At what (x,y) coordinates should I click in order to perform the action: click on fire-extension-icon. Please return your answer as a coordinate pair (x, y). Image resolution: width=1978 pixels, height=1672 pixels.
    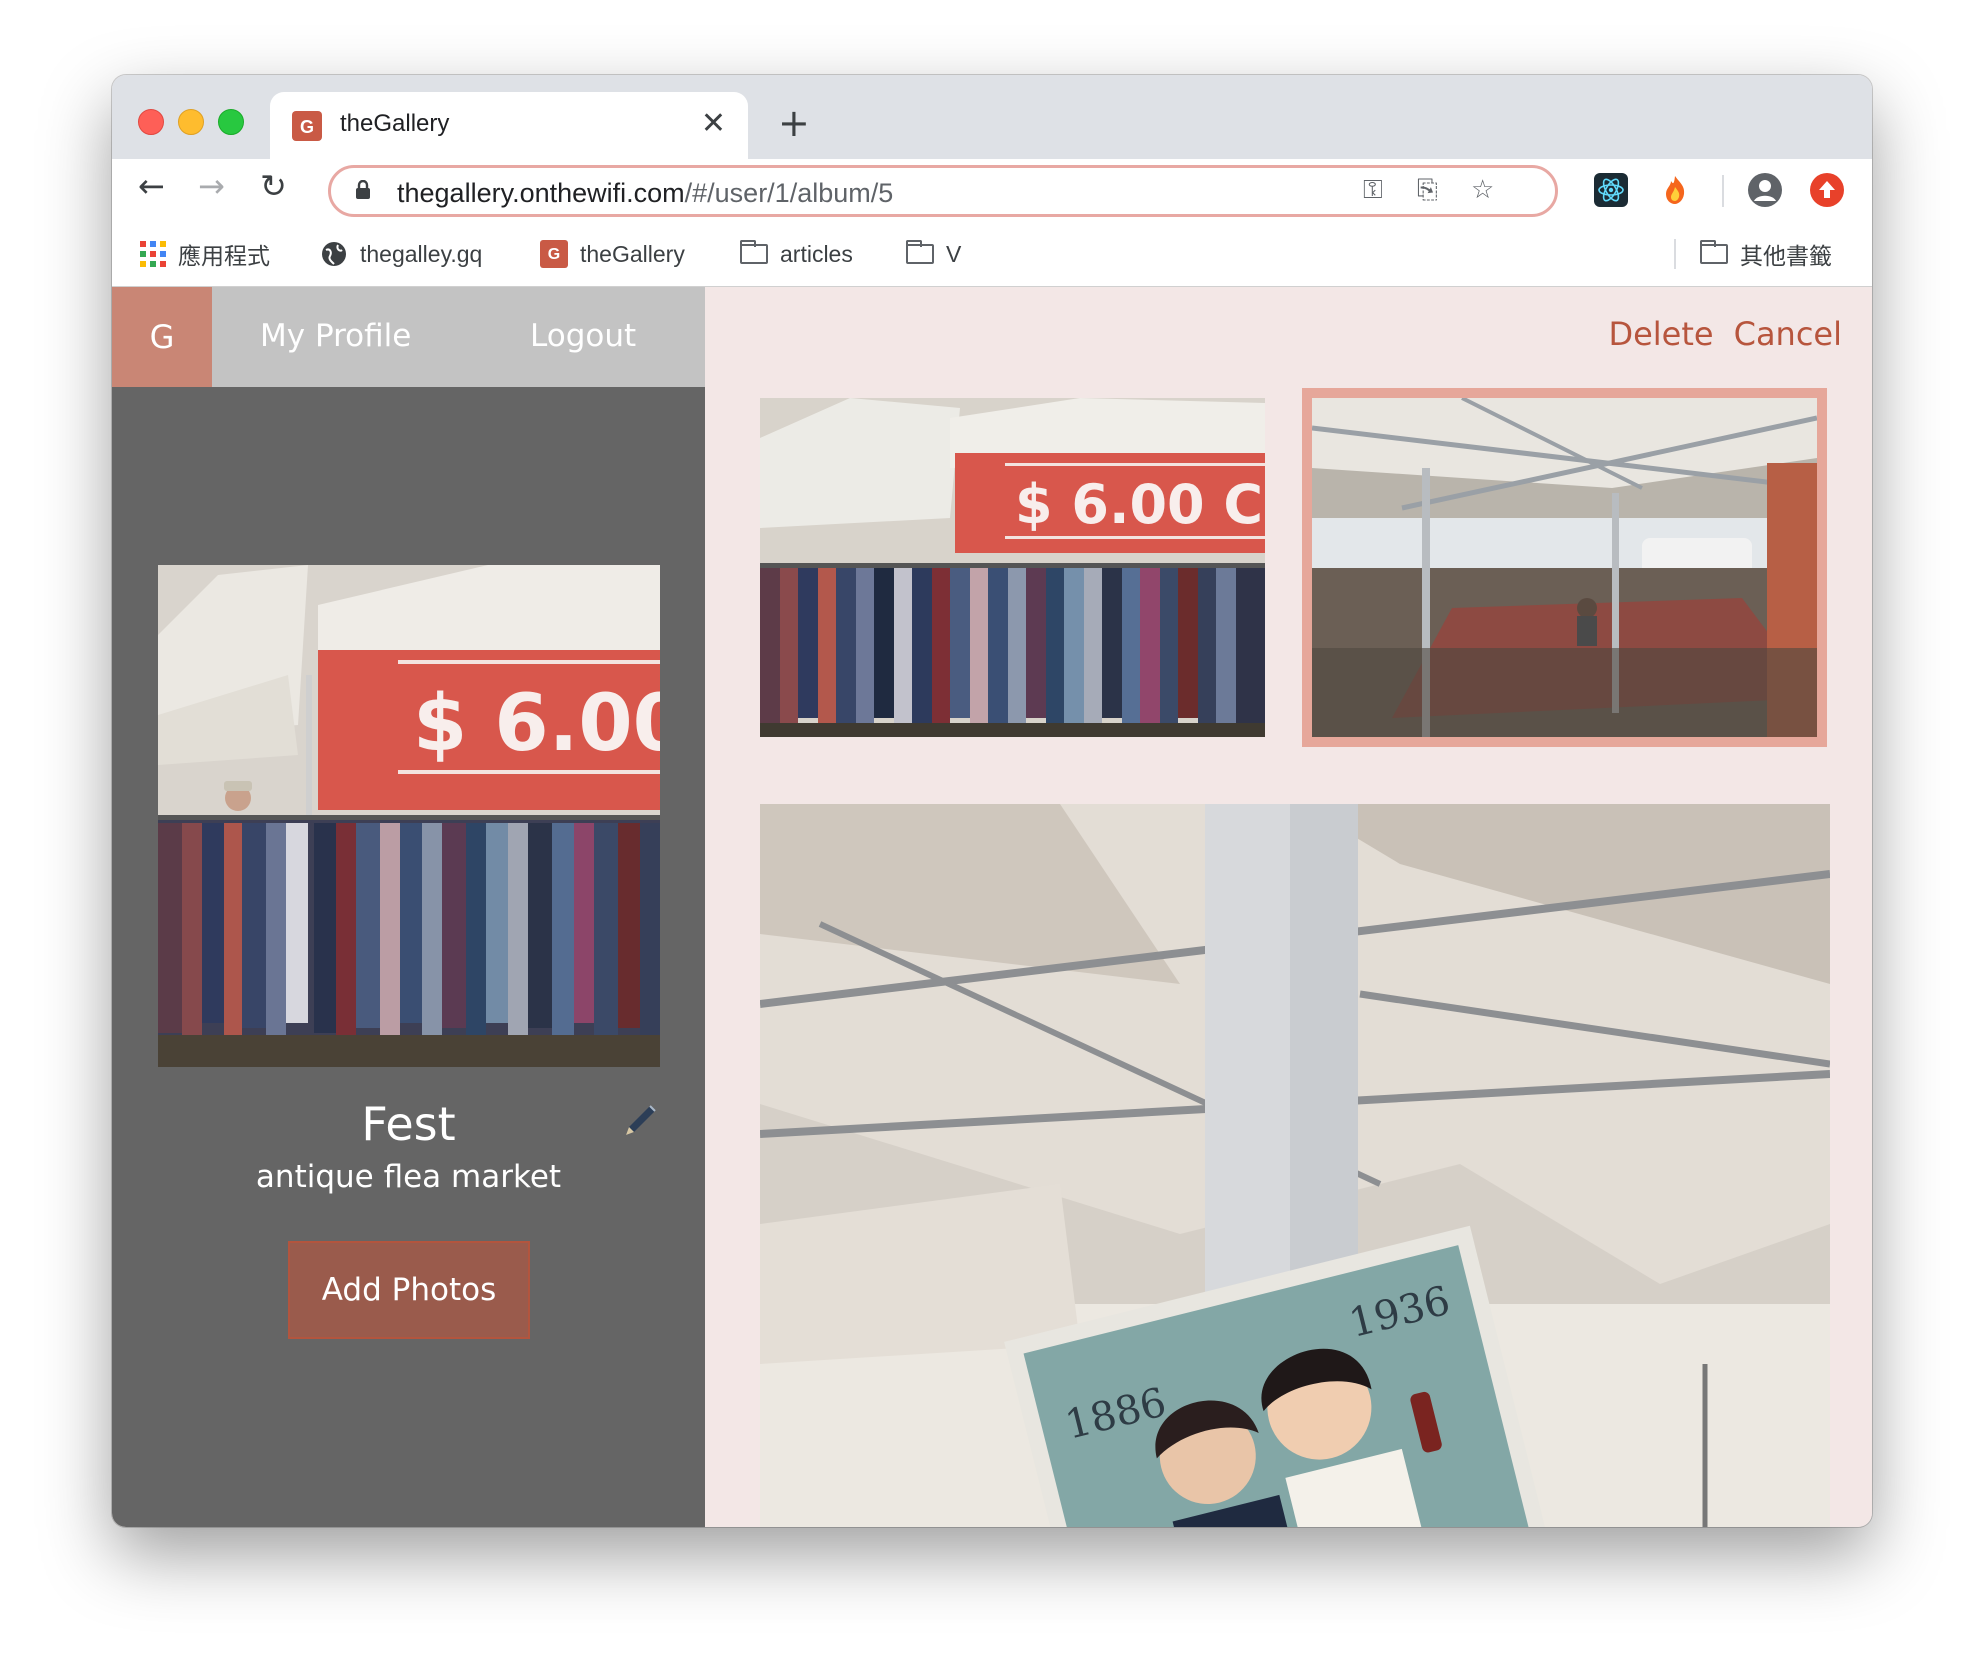
    Looking at the image, I should click on (1675, 190).